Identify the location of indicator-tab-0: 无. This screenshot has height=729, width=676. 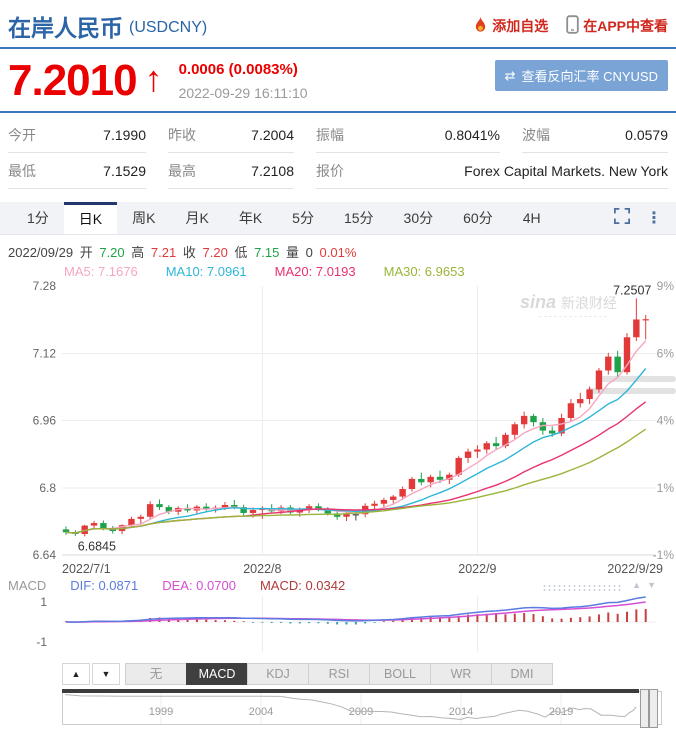
(156, 674).